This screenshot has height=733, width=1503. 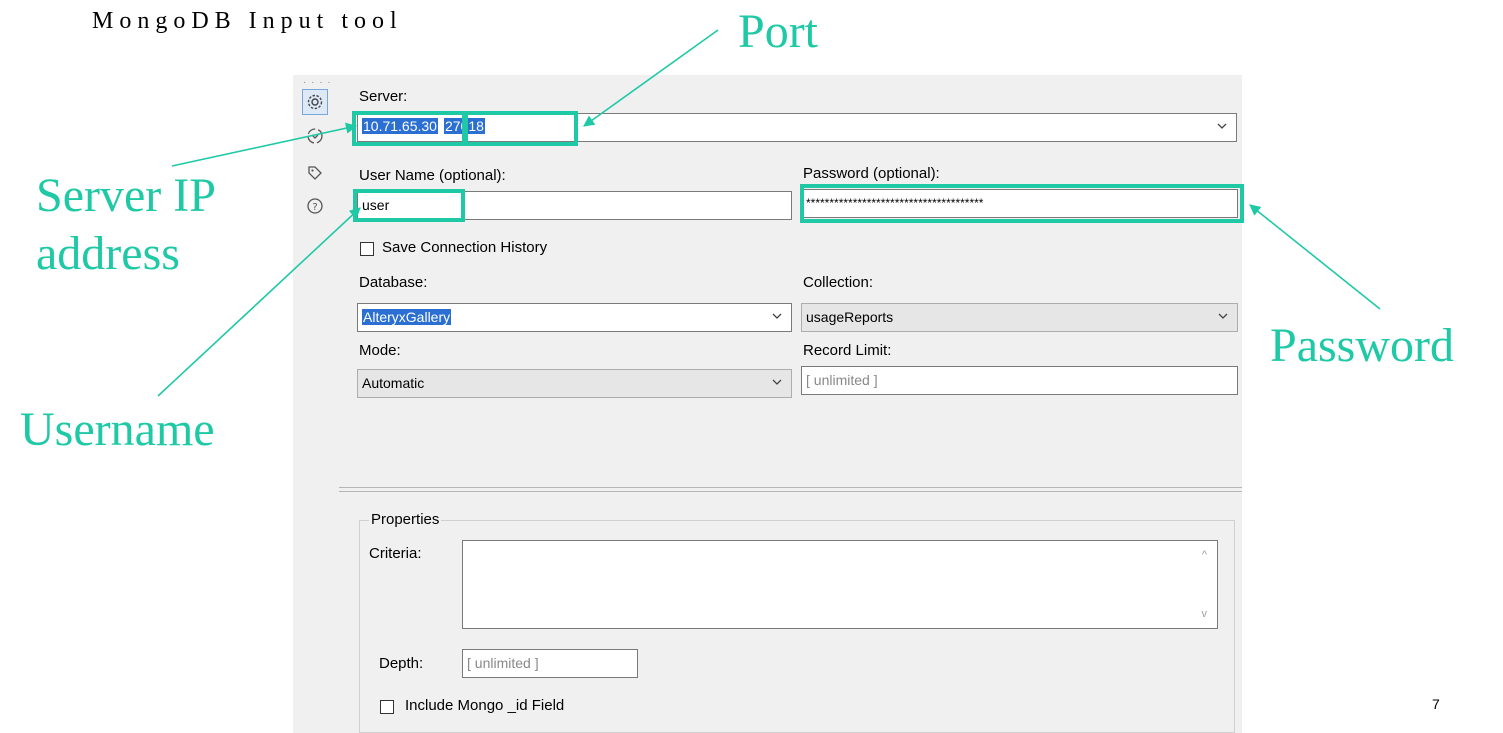 What do you see at coordinates (117, 429) in the screenshot?
I see `username-callout: Username` at bounding box center [117, 429].